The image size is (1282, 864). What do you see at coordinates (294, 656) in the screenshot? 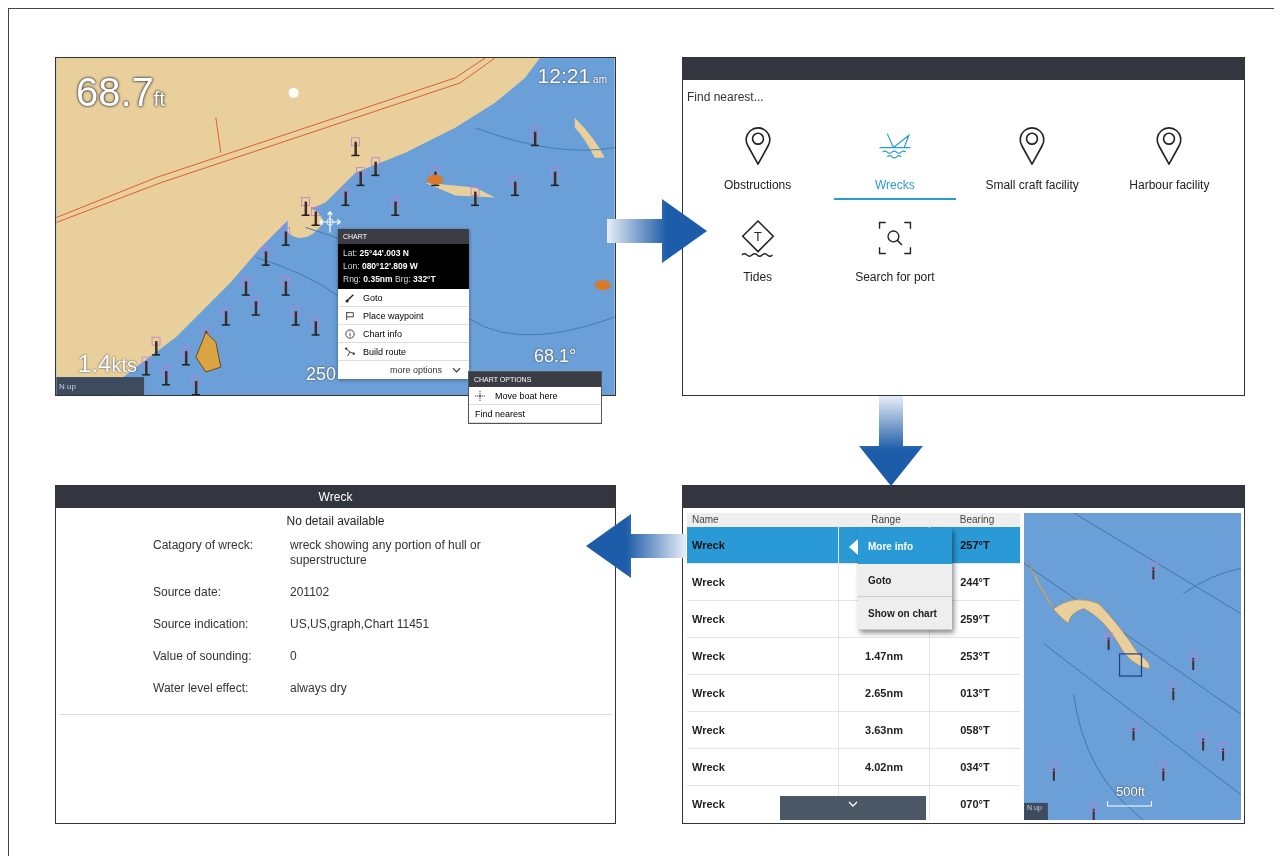
I see `field-value: 0` at bounding box center [294, 656].